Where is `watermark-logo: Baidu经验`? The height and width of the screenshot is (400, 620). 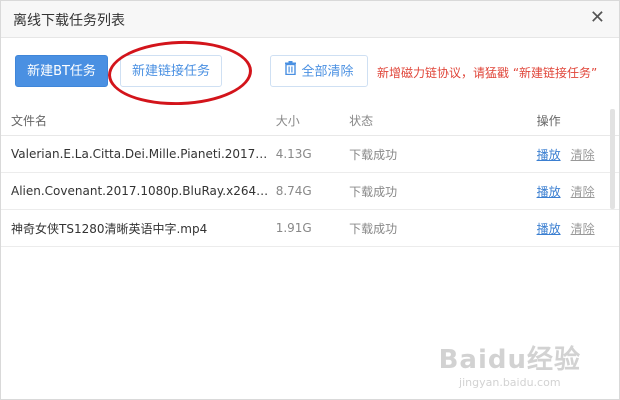
watermark-logo: Baidu经验 is located at coordinates (509, 360).